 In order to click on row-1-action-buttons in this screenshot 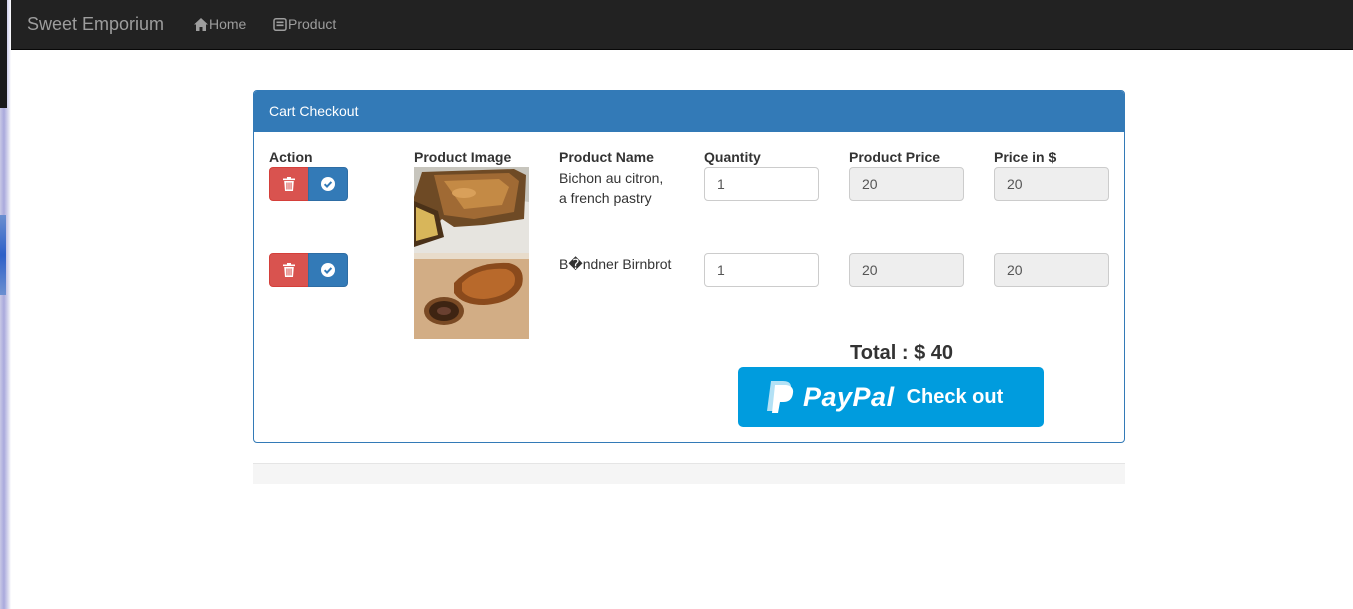, I will do `click(308, 184)`.